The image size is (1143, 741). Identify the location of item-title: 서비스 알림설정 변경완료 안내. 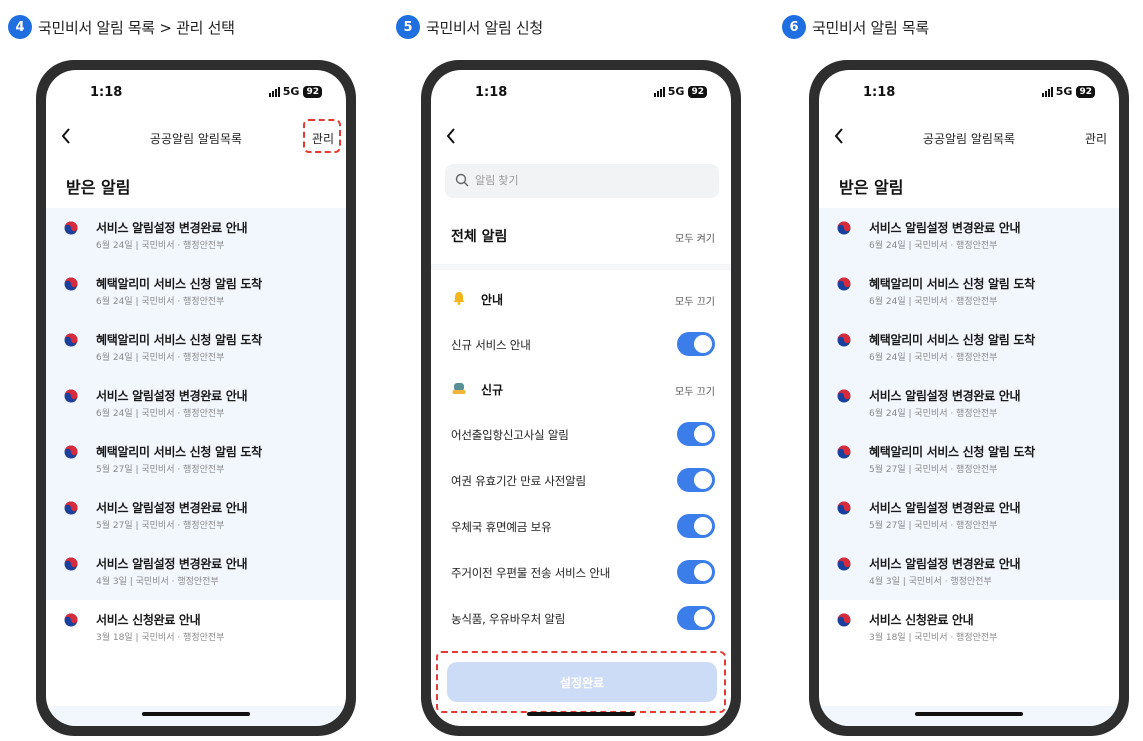
(945, 396).